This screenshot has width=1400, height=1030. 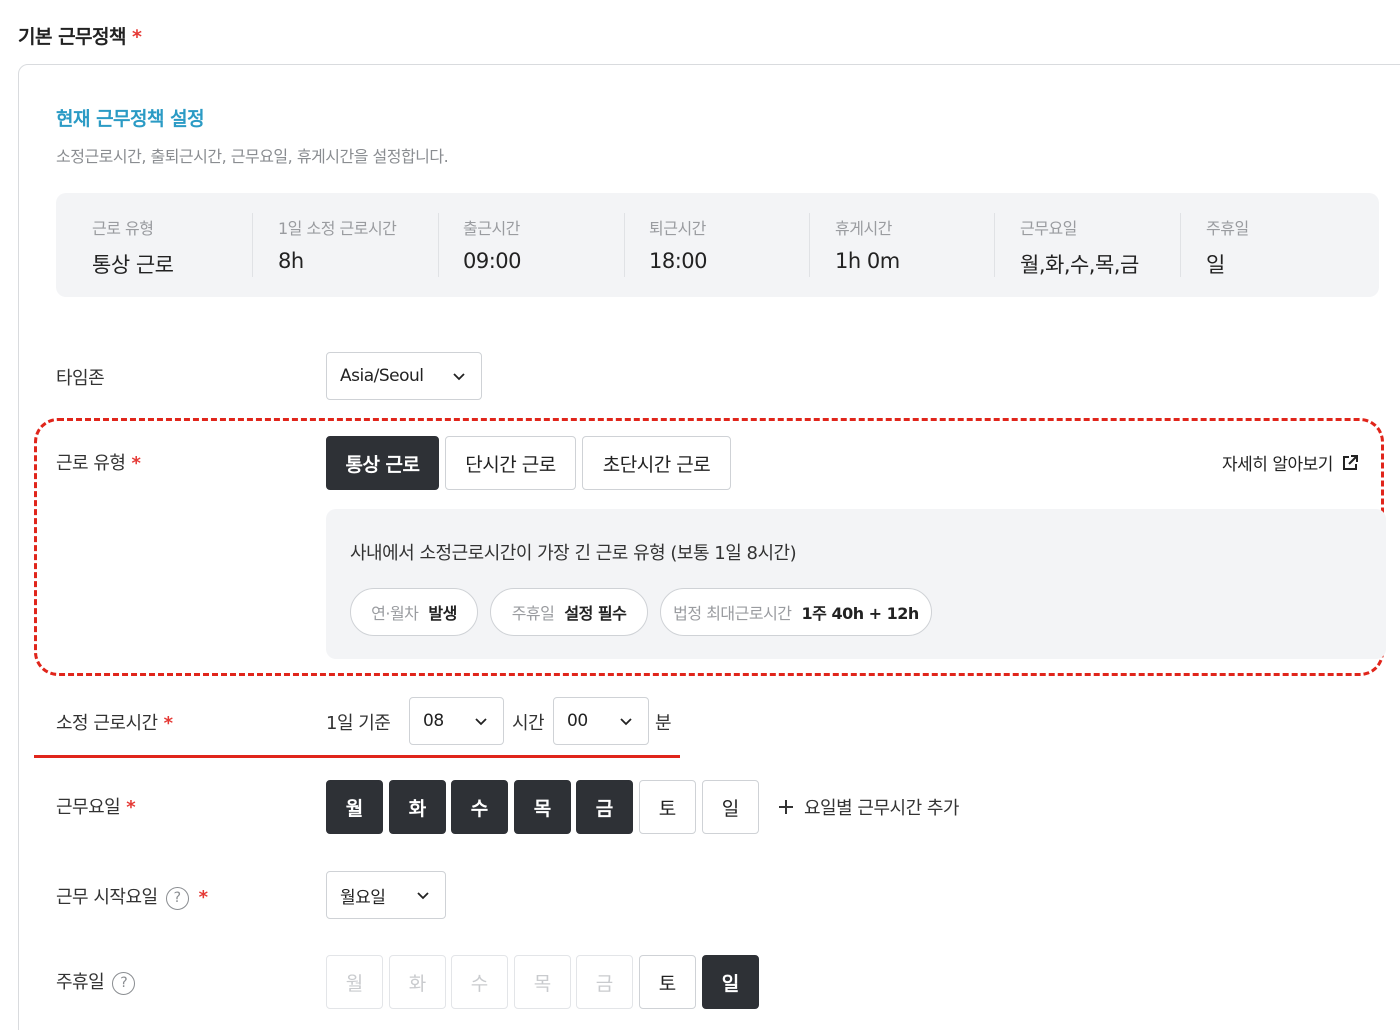 What do you see at coordinates (479, 807) in the screenshot?
I see `work-day-wed: 수` at bounding box center [479, 807].